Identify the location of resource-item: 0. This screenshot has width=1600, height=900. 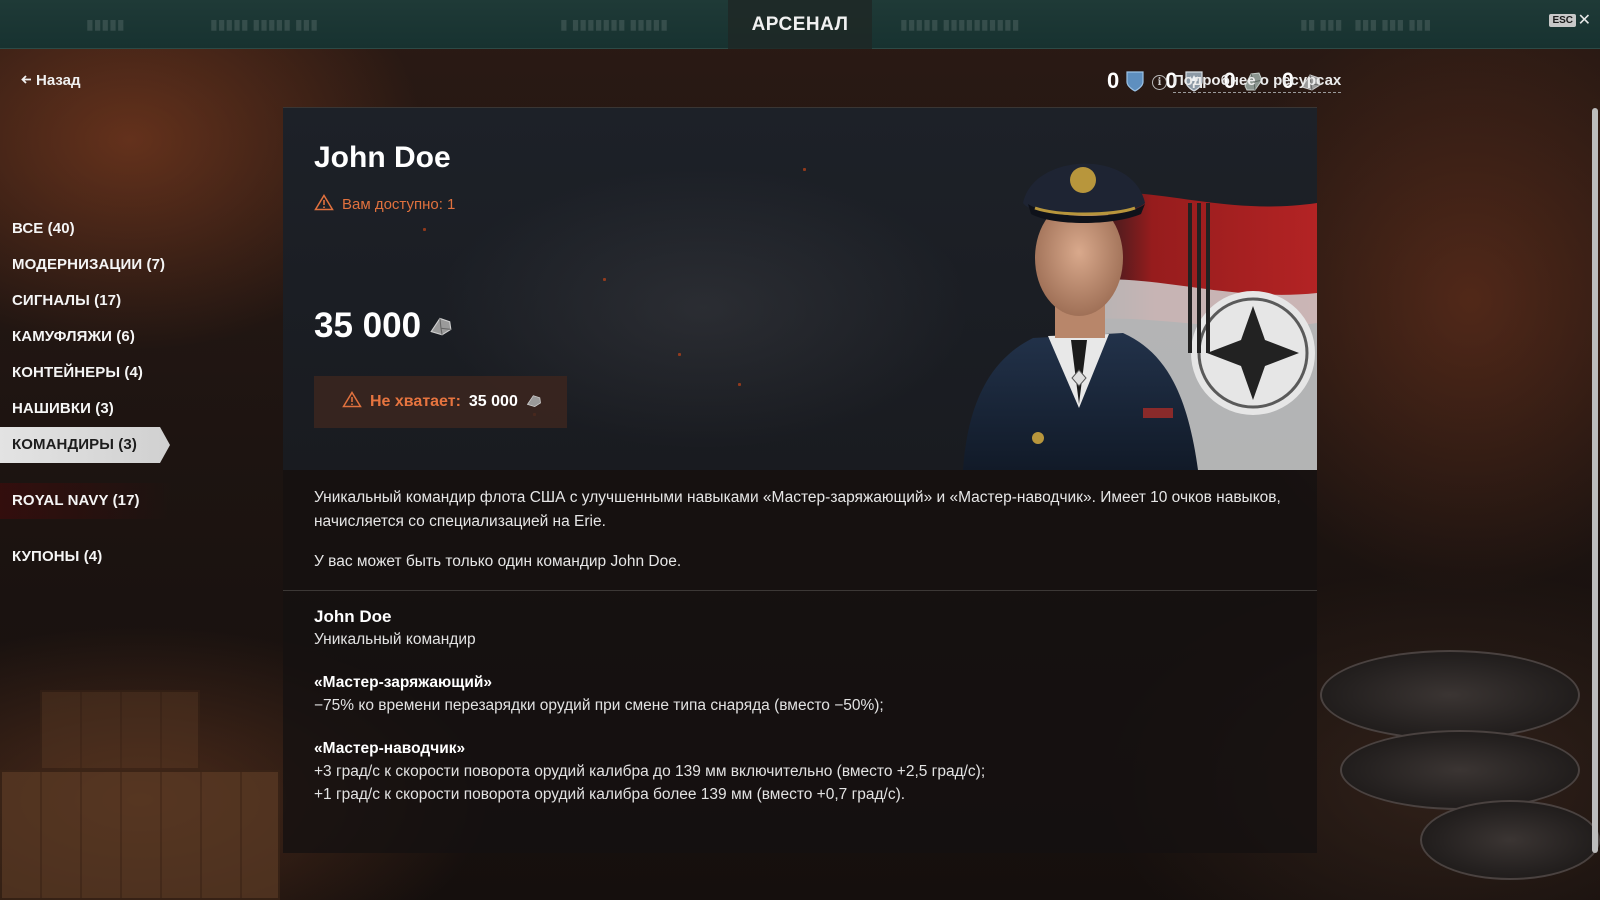
(1126, 81).